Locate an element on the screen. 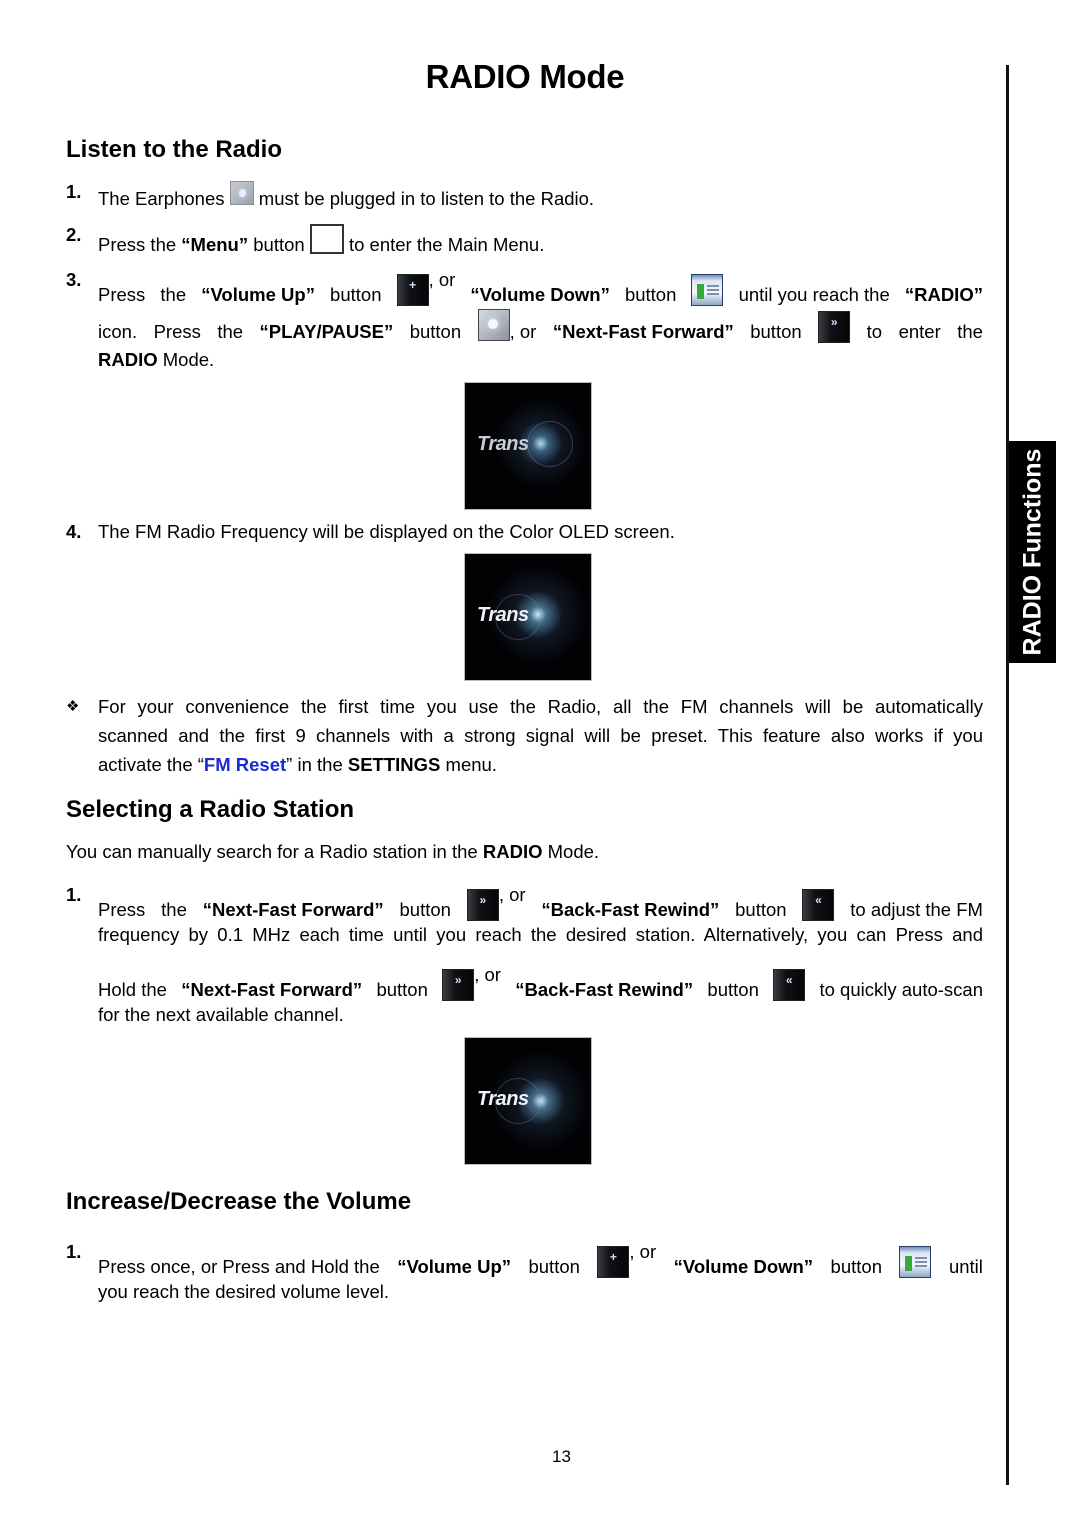  step-number: 3. is located at coordinates (74, 279).